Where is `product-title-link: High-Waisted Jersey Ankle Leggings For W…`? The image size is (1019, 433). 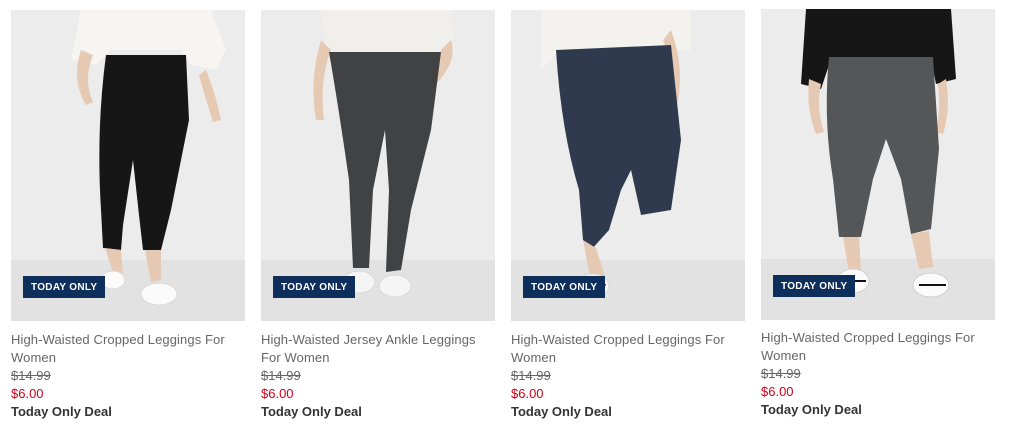
product-title-link: High-Waisted Jersey Ankle Leggings For W… is located at coordinates (378, 349).